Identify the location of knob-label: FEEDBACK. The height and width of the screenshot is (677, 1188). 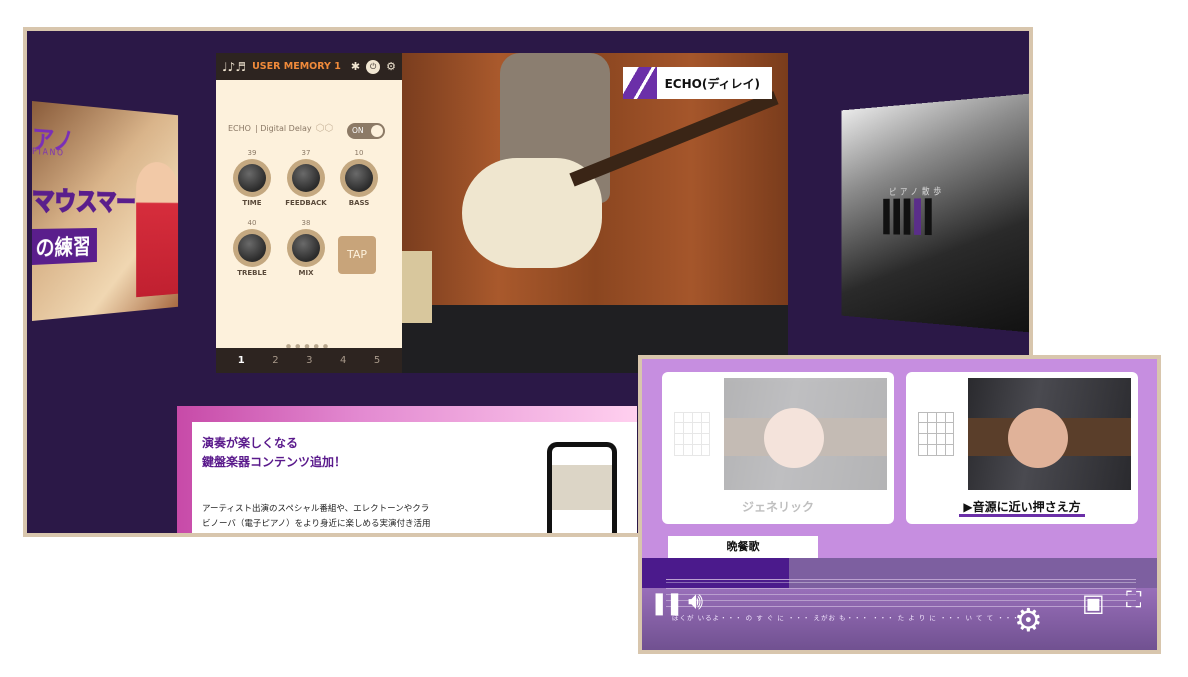
(306, 203).